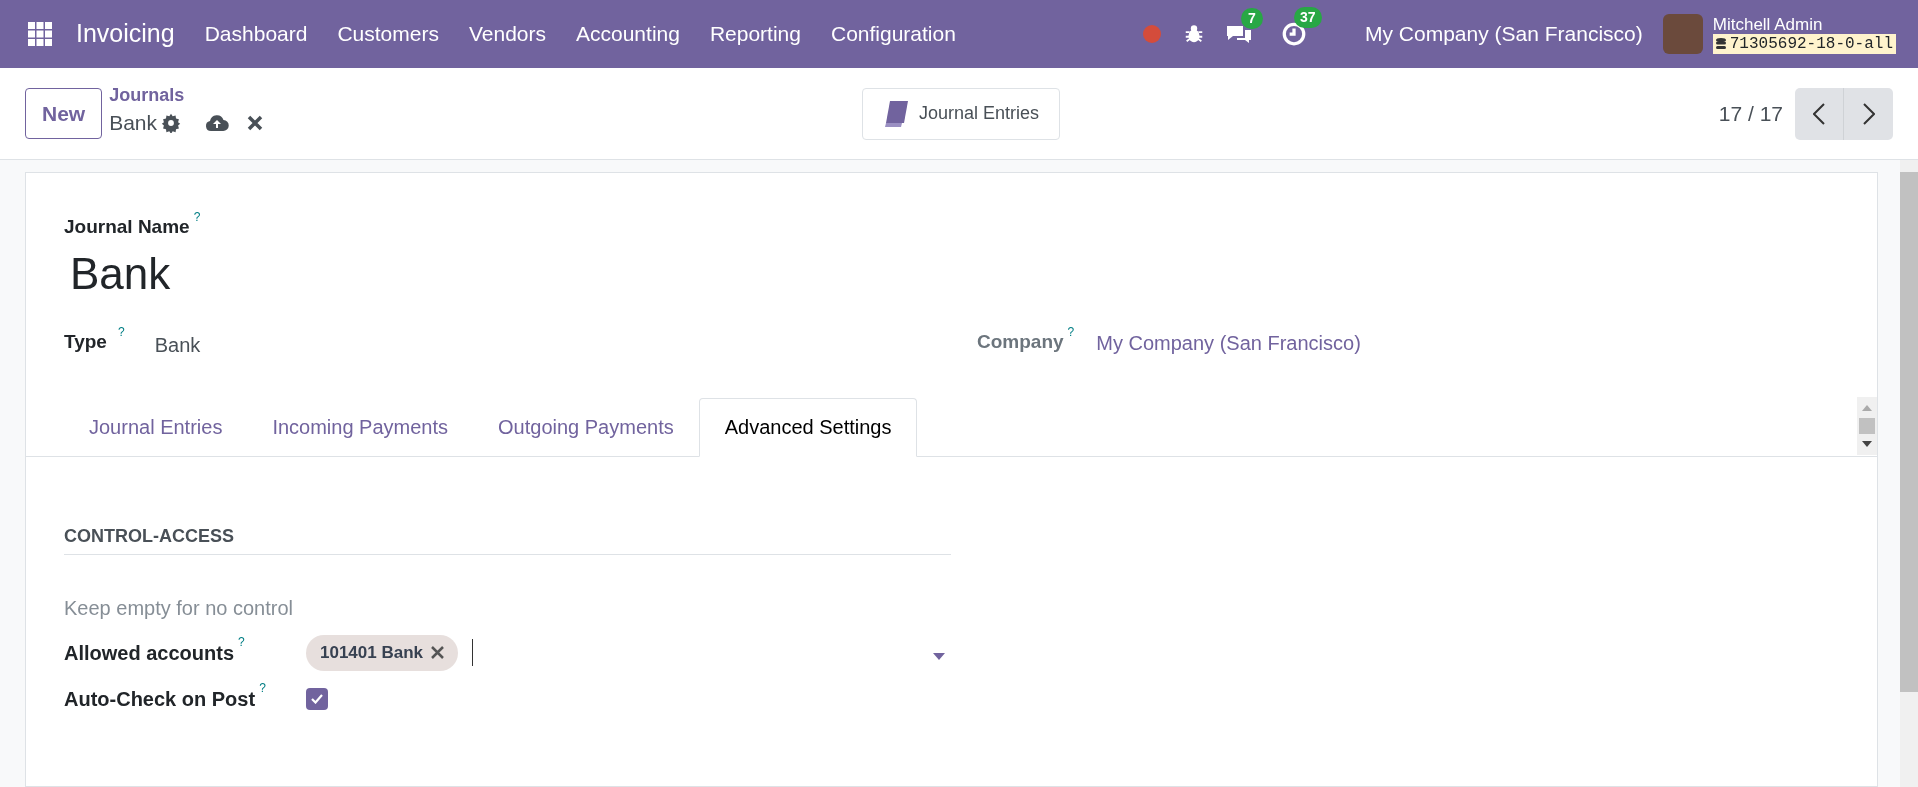  I want to click on down-arrow-icon, so click(1867, 443).